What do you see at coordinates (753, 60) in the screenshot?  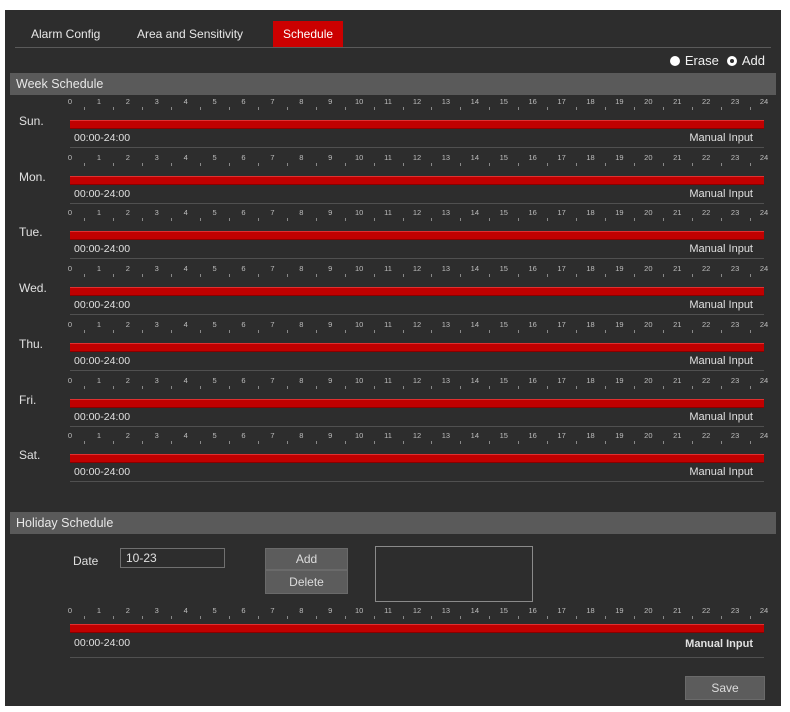 I see `add-label: Add` at bounding box center [753, 60].